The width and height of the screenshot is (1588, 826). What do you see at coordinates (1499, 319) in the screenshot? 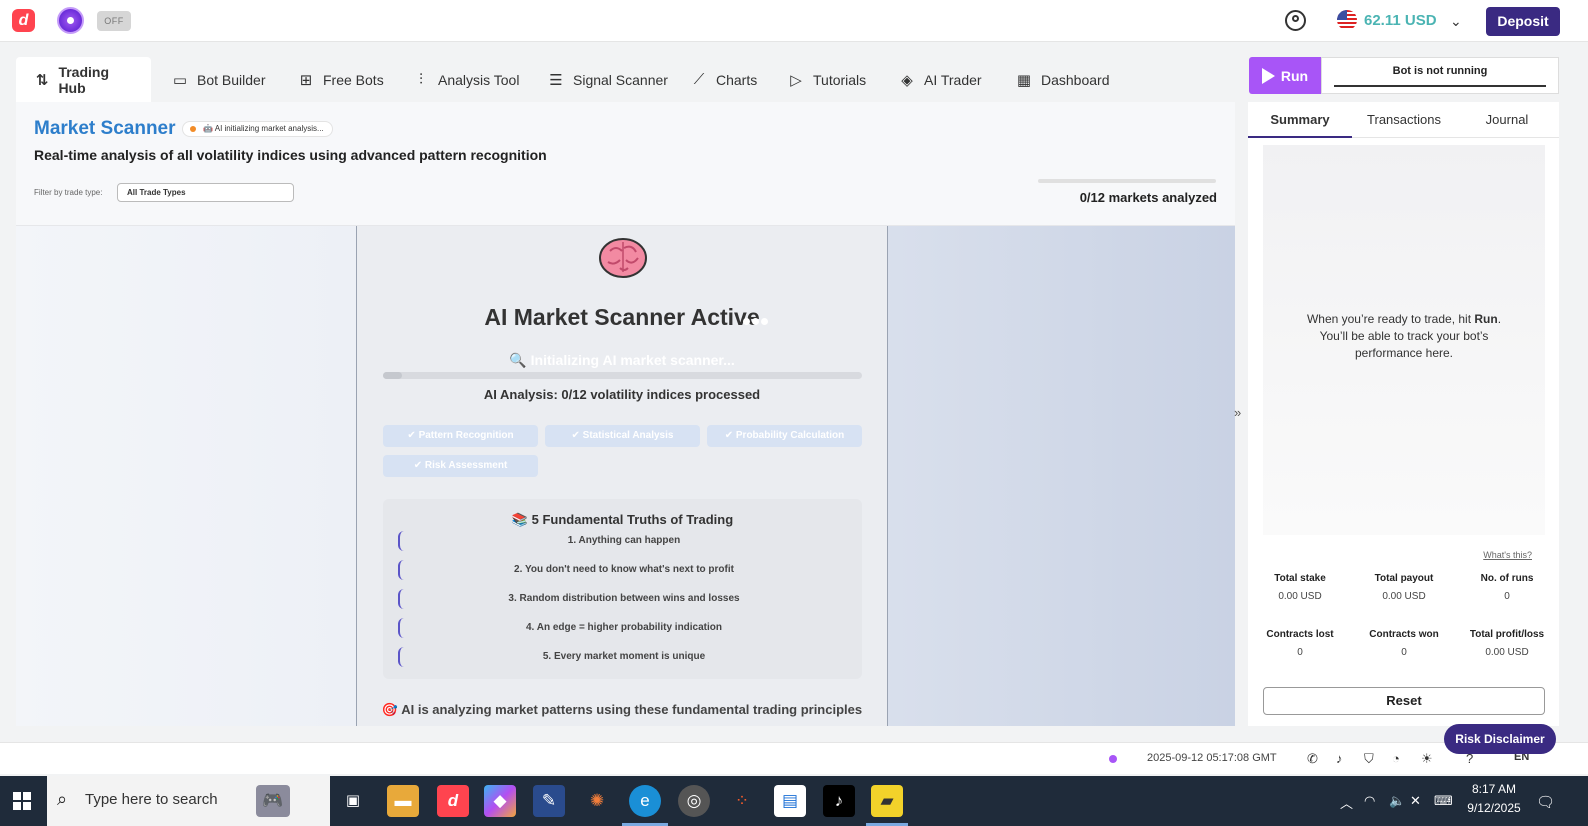
I see `empty-text-period: .` at bounding box center [1499, 319].